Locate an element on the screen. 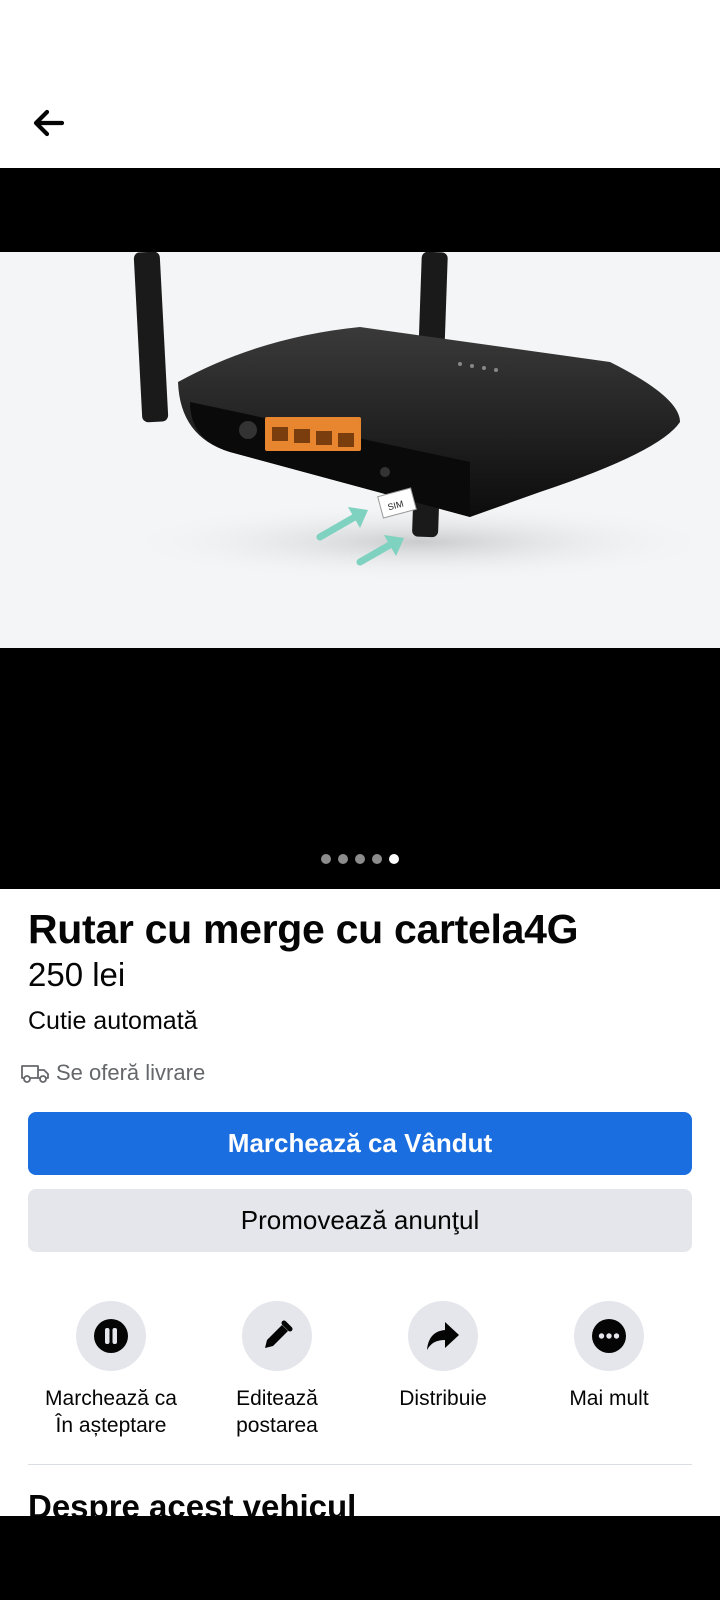  divider is located at coordinates (360, 1464).